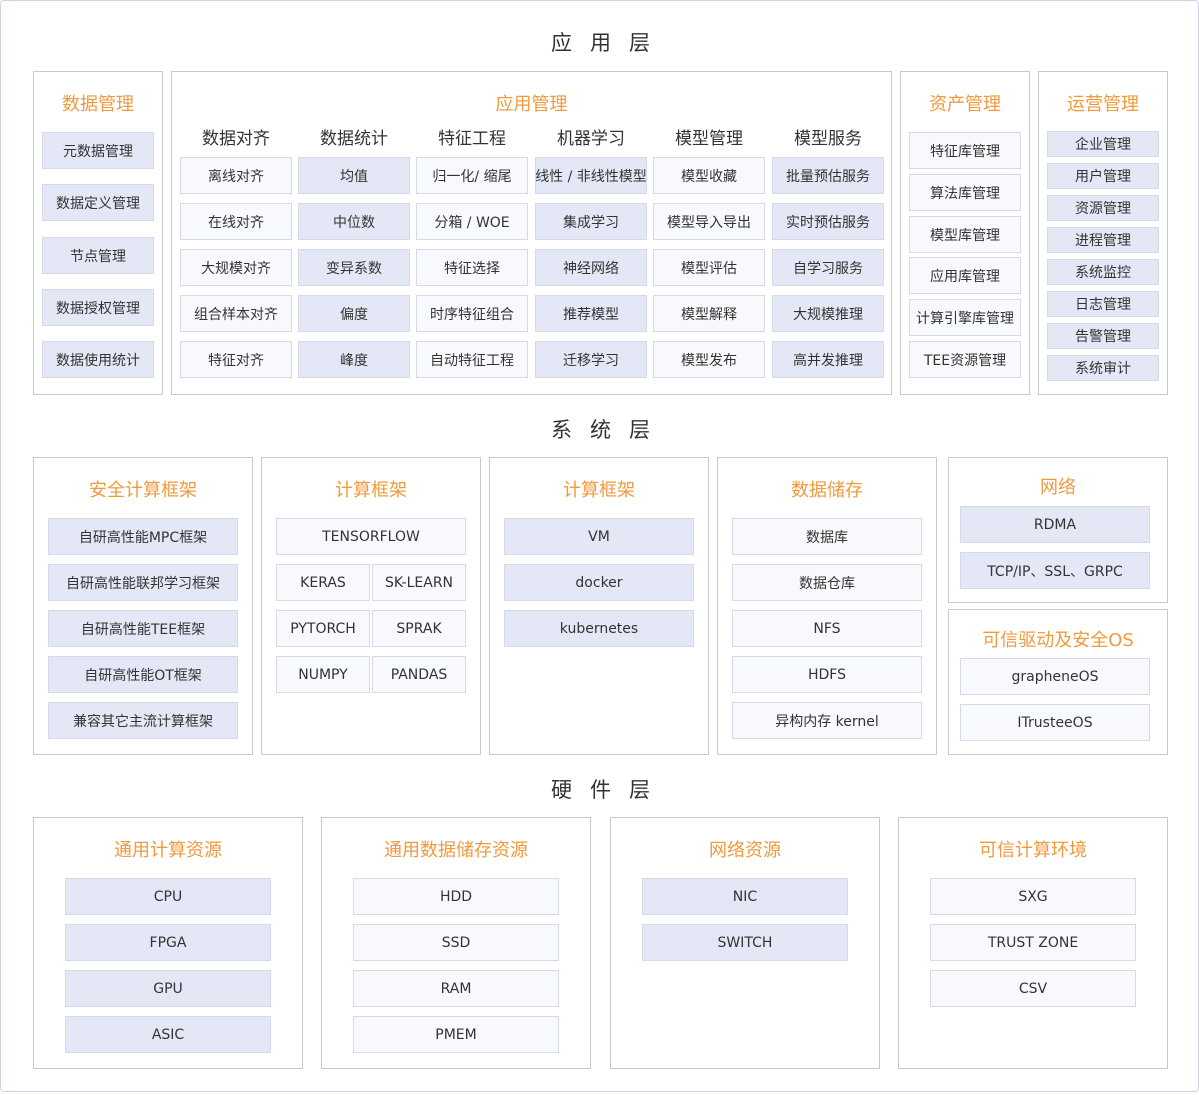 The height and width of the screenshot is (1095, 1199). Describe the element at coordinates (472, 359) in the screenshot. I see `feature-engineering-item: 自动特征工程` at that location.